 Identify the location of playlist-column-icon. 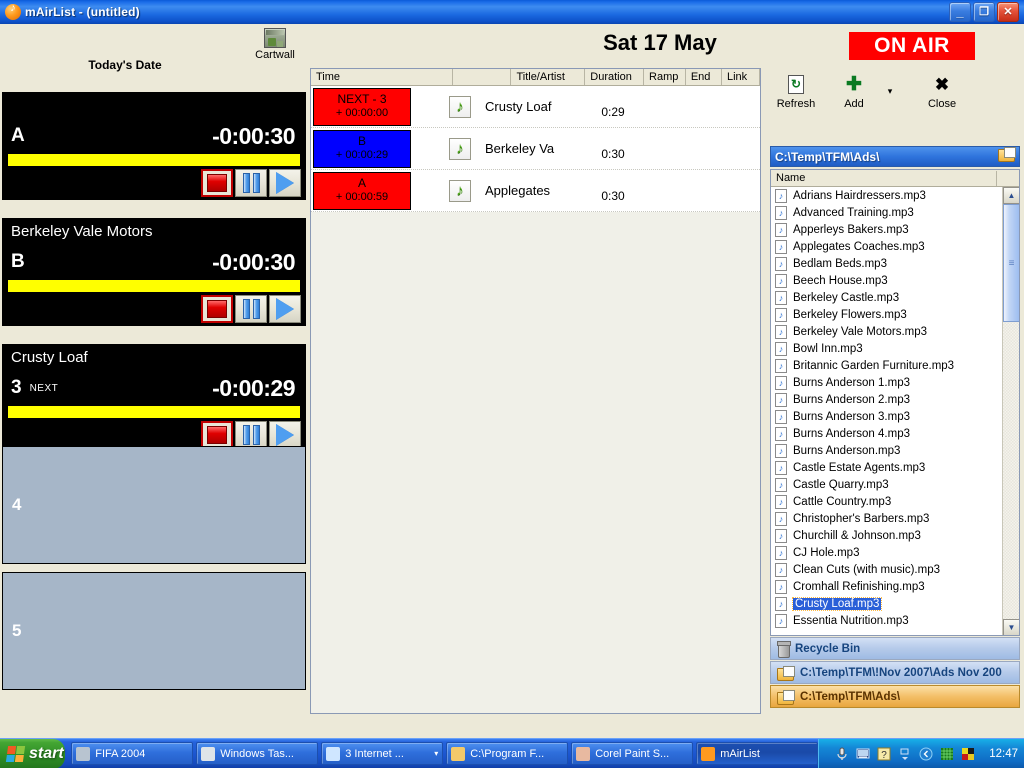
(482, 77).